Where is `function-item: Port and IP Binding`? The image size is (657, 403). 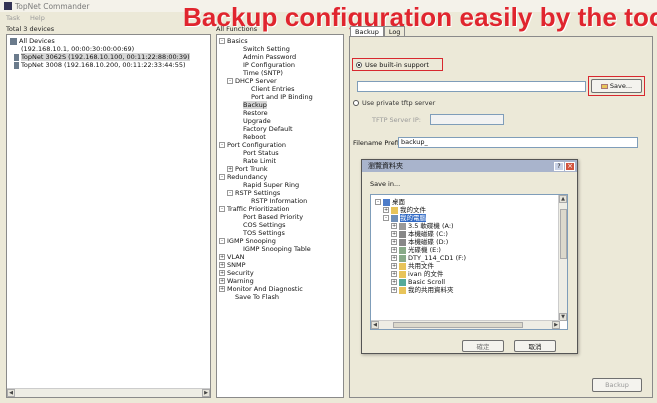
function-item: Port and IP Binding is located at coordinates (280, 97).